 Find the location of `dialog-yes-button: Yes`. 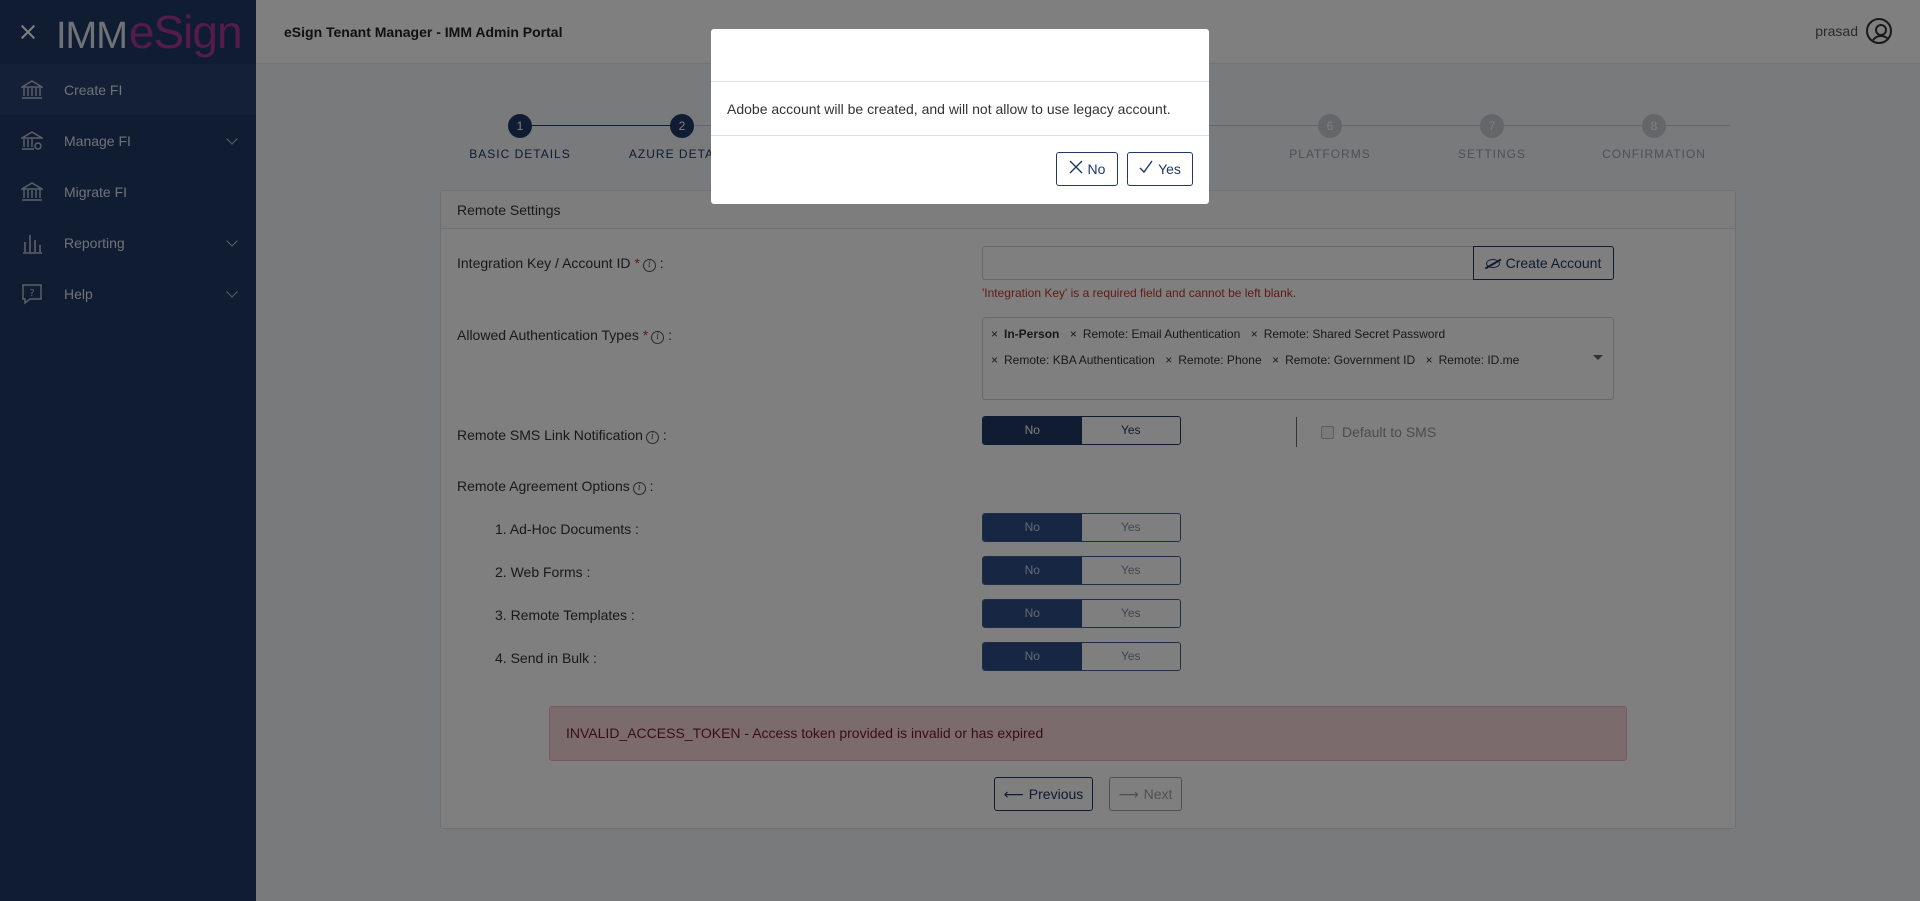

dialog-yes-button: Yes is located at coordinates (1160, 169).